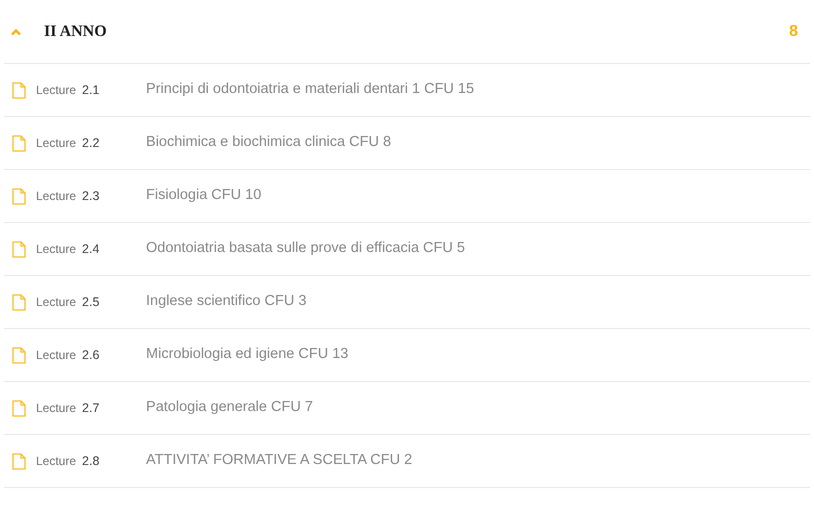 The width and height of the screenshot is (814, 518). What do you see at coordinates (91, 408) in the screenshot?
I see `lecture-number: 2.7` at bounding box center [91, 408].